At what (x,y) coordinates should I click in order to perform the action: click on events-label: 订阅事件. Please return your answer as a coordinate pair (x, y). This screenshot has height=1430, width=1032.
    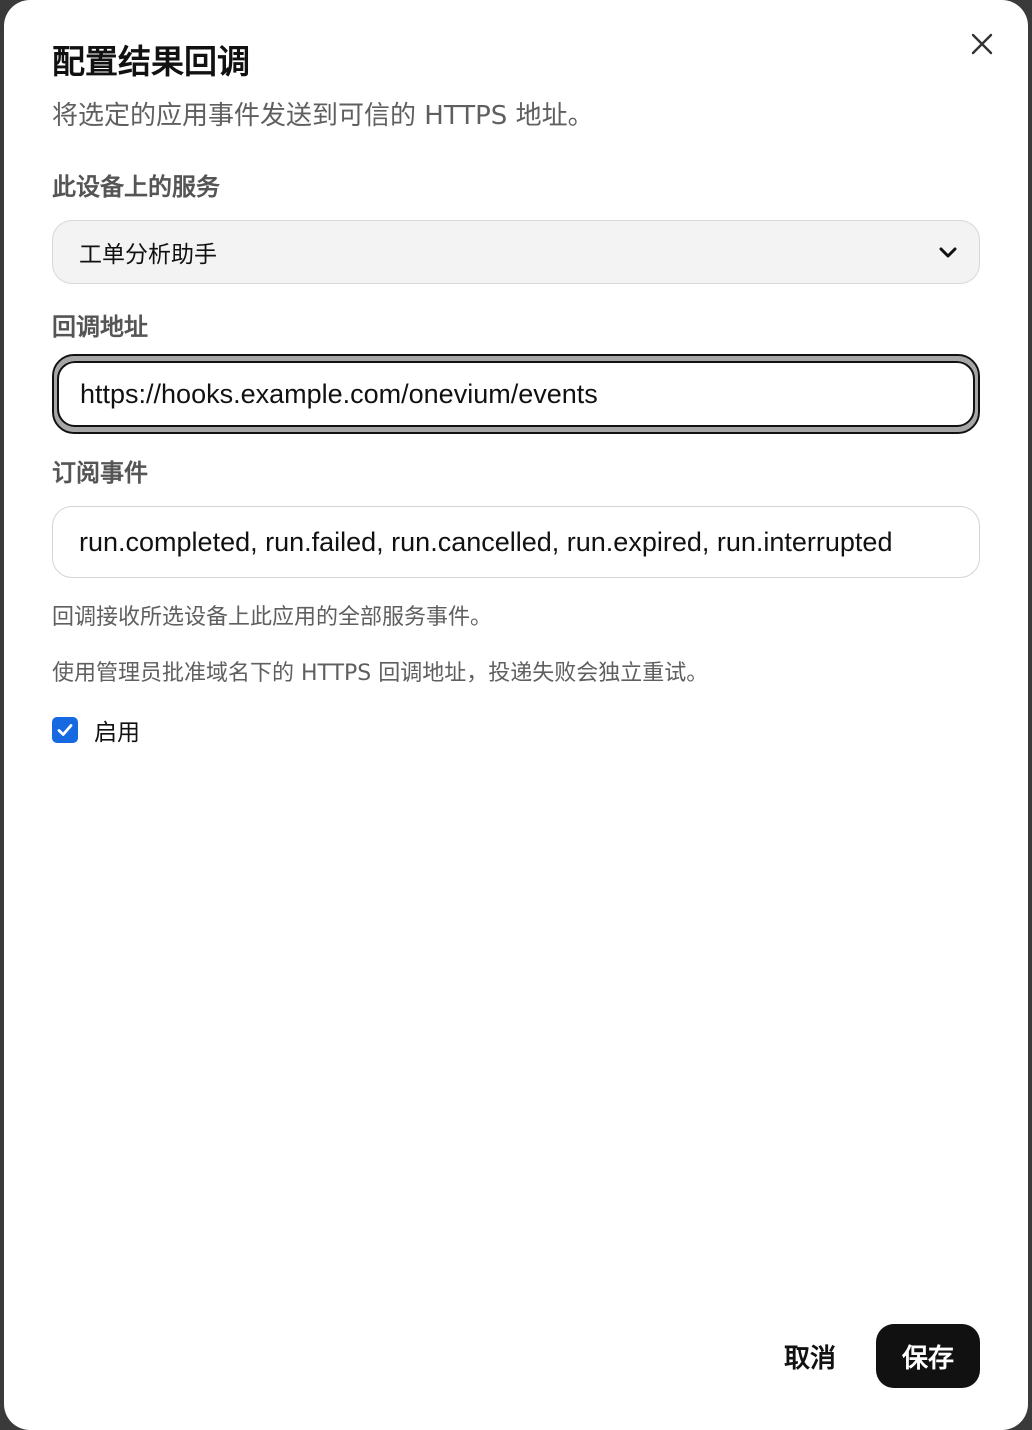
    Looking at the image, I should click on (100, 473).